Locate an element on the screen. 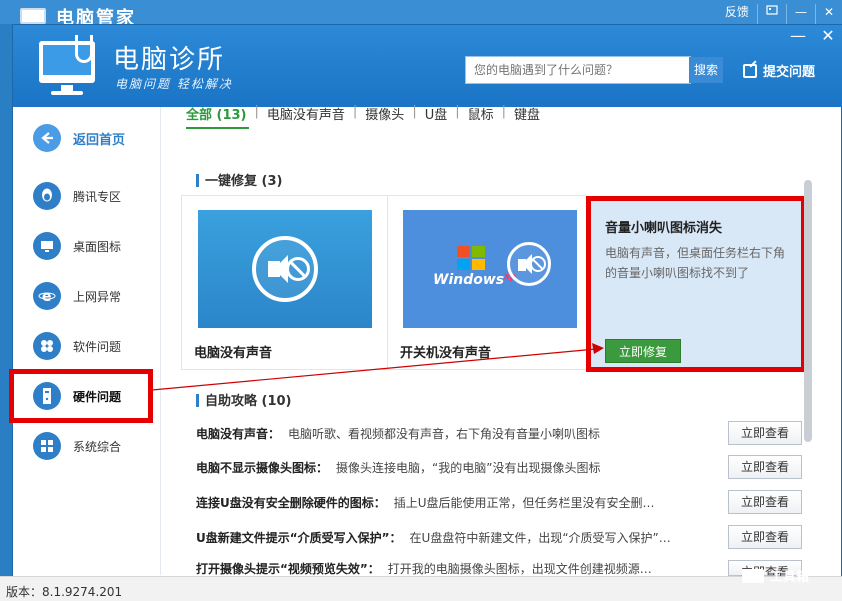 The width and height of the screenshot is (842, 601). toolbox-label: 工具箱 is located at coordinates (790, 577).